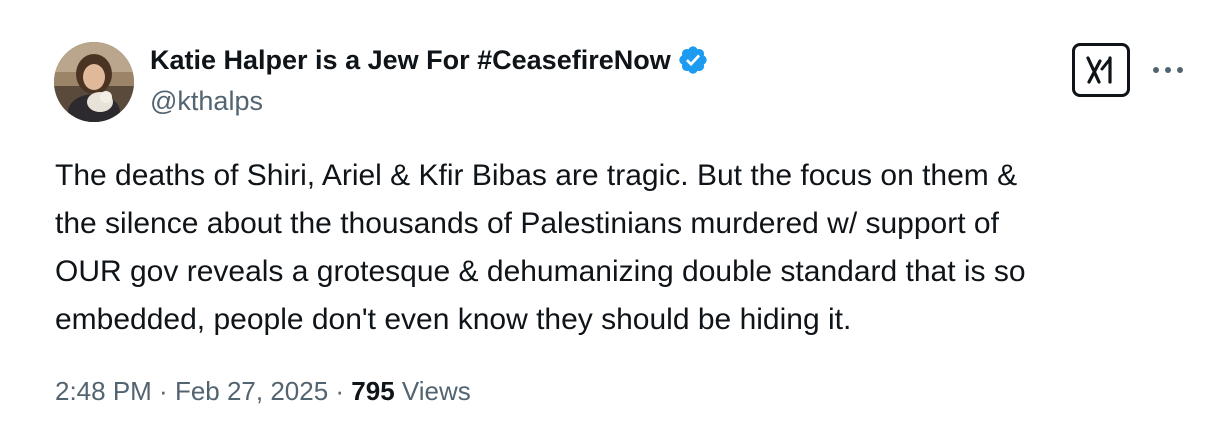 This screenshot has height=440, width=1214. Describe the element at coordinates (432, 391) in the screenshot. I see `views-label: Views` at that location.